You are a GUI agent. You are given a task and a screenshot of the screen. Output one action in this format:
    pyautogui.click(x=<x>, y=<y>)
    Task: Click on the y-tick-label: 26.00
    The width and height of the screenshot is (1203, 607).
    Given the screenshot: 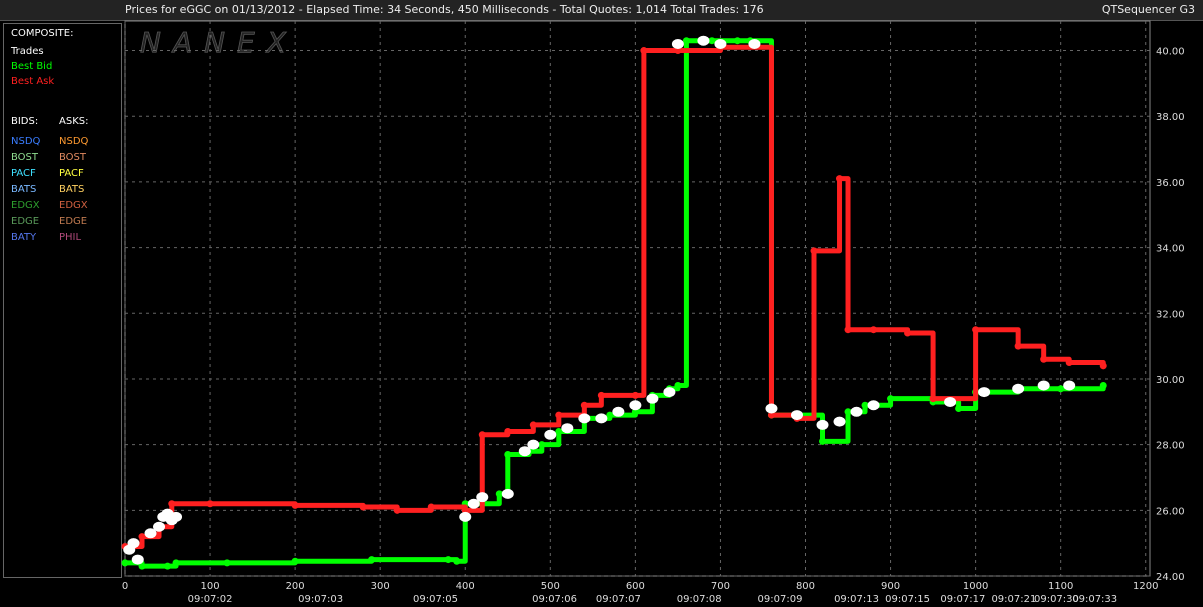 What is the action you would take?
    pyautogui.click(x=1170, y=511)
    